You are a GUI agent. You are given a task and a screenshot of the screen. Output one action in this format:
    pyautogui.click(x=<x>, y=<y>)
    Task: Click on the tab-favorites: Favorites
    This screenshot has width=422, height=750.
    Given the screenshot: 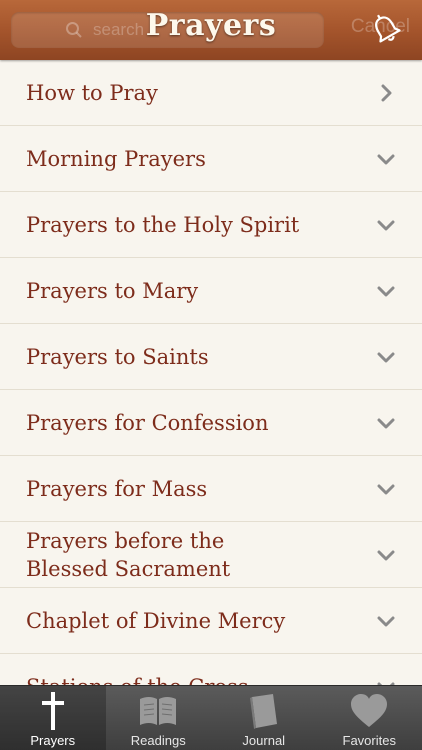 What is the action you would take?
    pyautogui.click(x=369, y=718)
    